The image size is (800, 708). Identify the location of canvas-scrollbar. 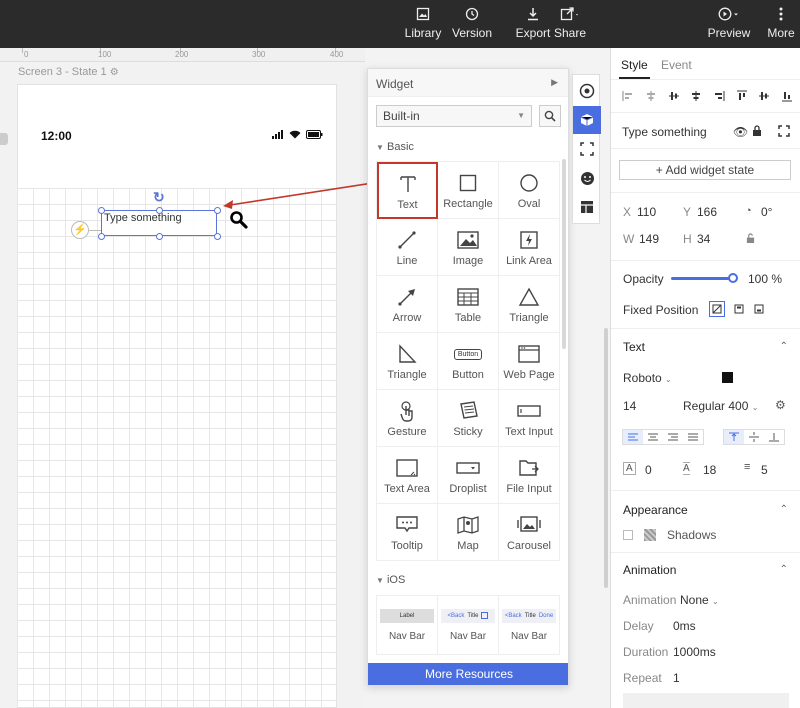
(606, 458).